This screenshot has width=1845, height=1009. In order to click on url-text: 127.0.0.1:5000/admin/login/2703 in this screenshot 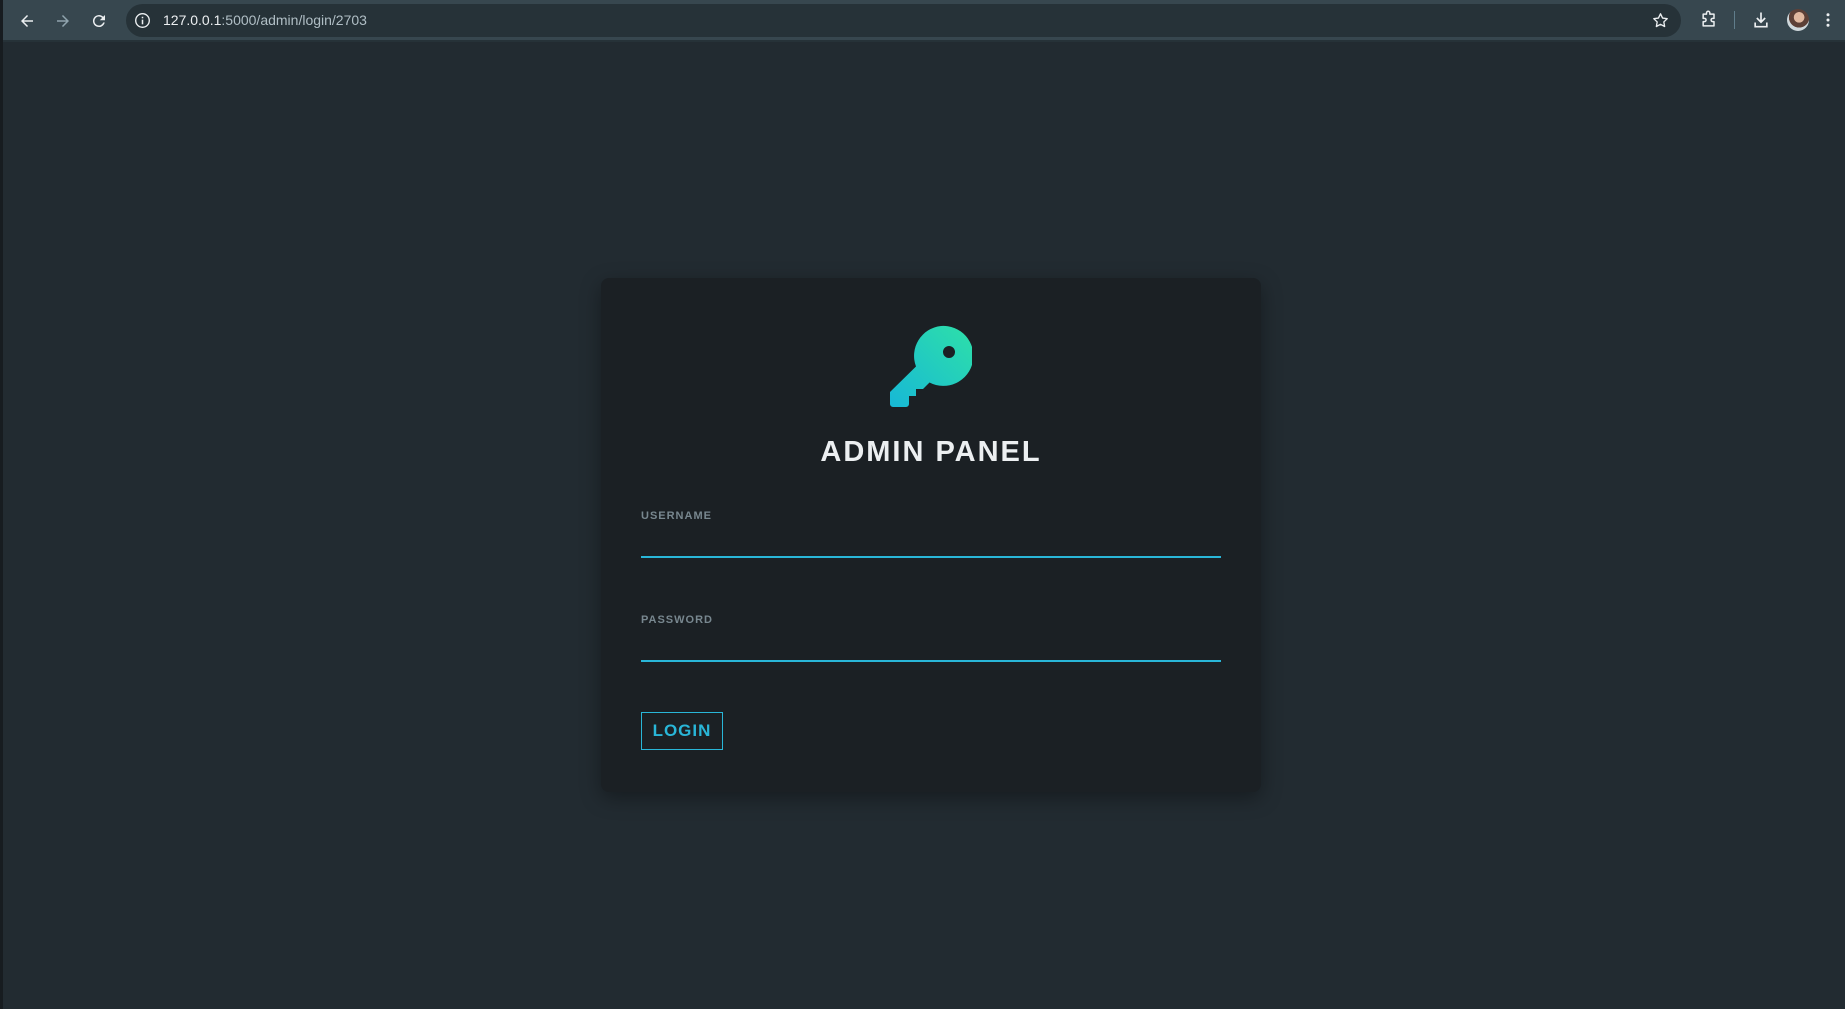, I will do `click(265, 20)`.